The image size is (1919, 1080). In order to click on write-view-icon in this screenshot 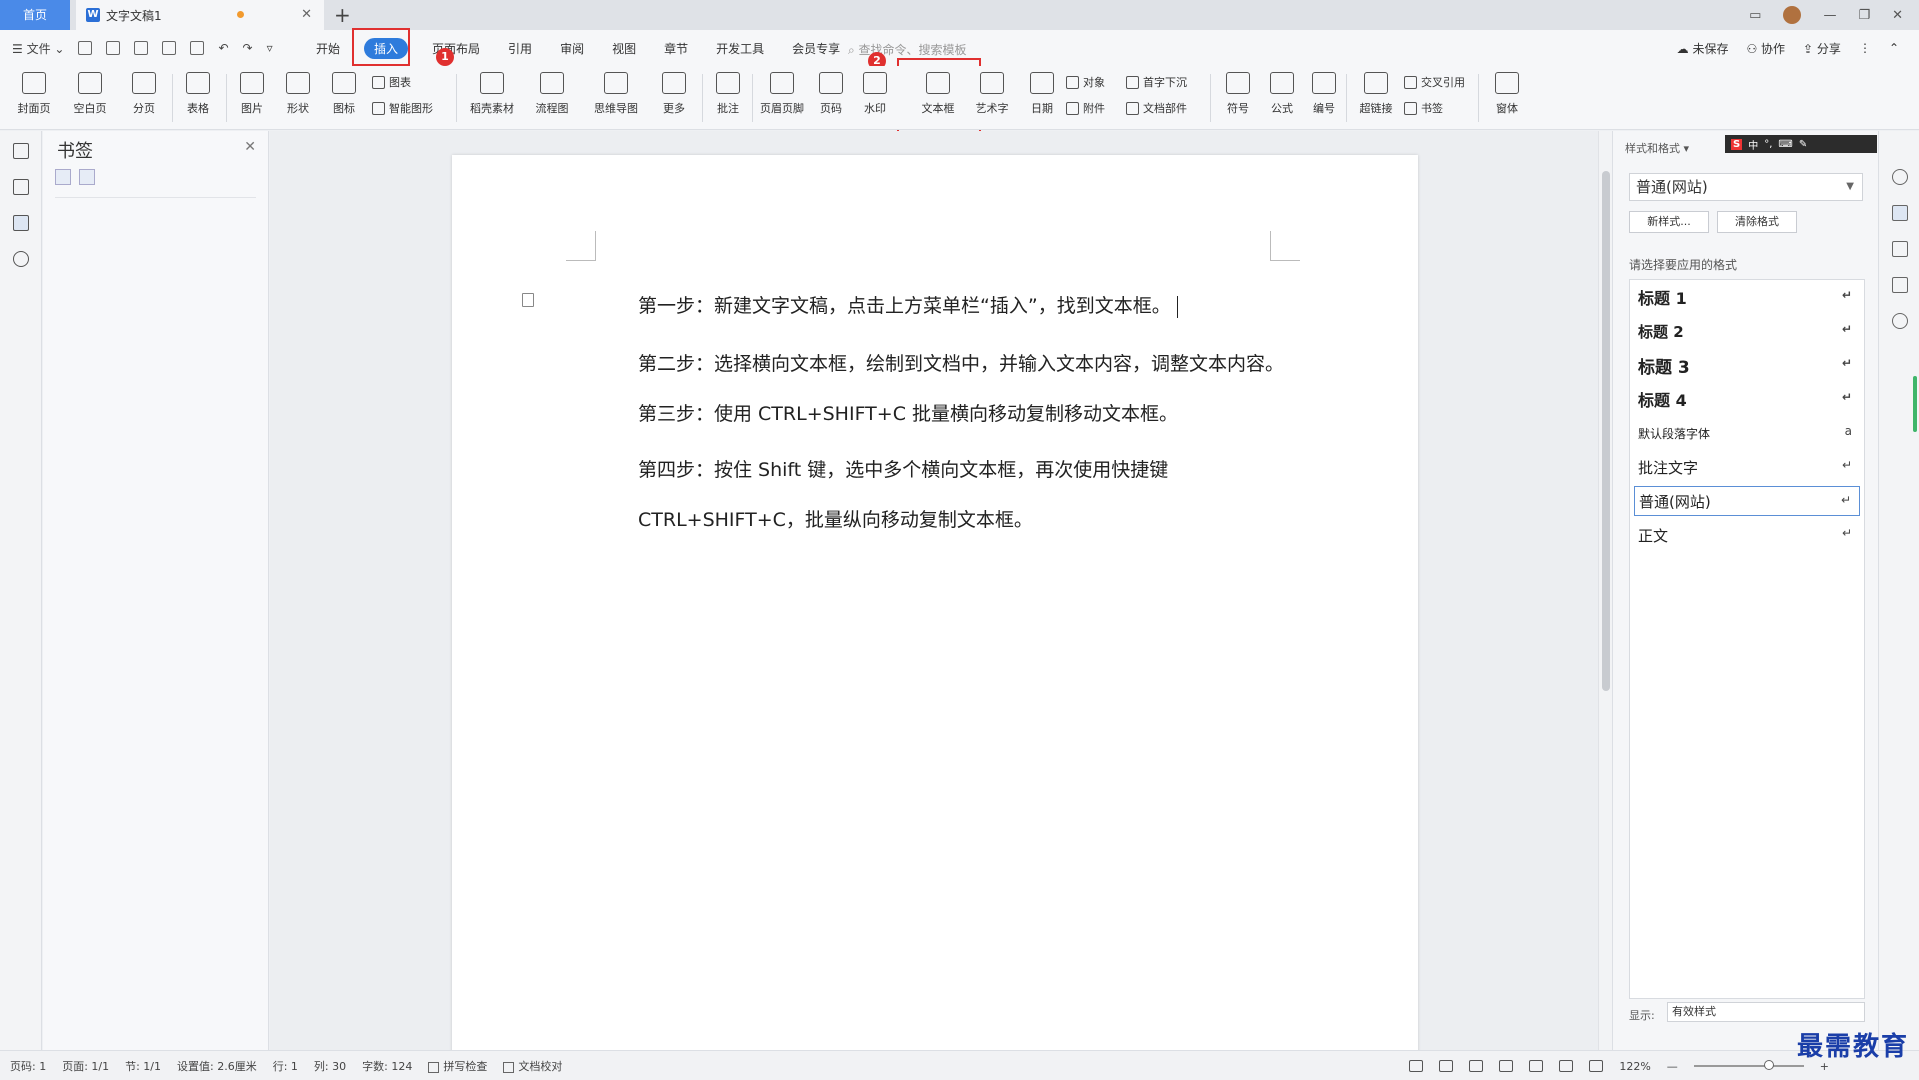, I will do `click(1566, 1066)`.